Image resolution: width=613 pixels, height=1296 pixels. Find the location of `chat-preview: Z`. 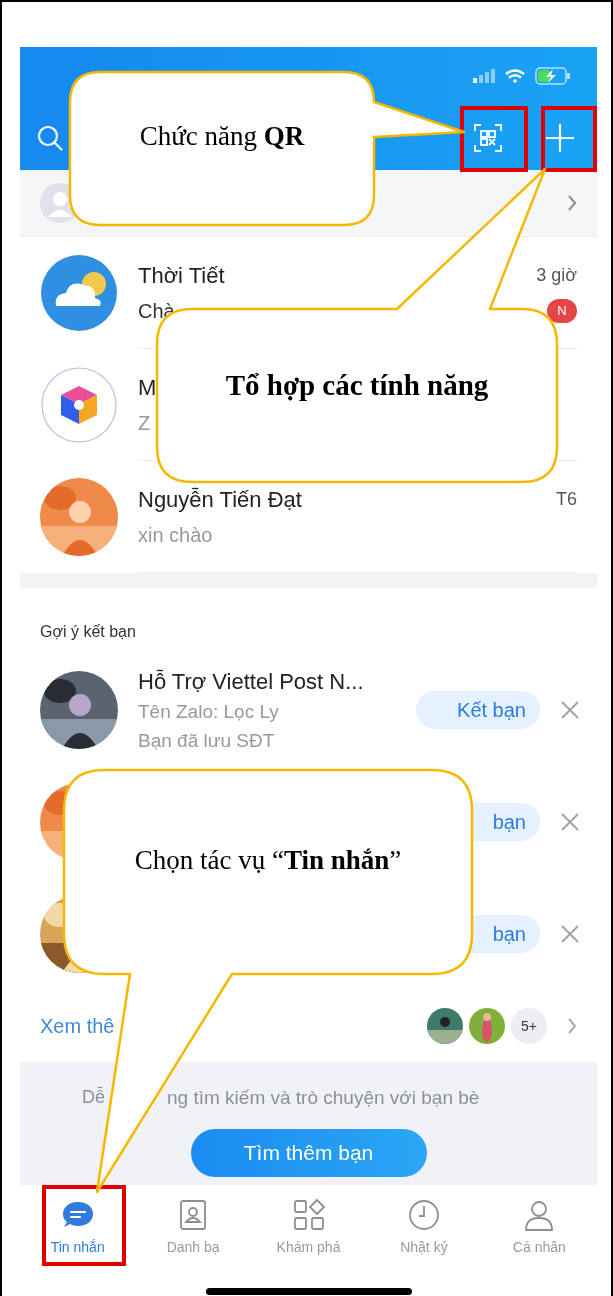

chat-preview: Z is located at coordinates (144, 423).